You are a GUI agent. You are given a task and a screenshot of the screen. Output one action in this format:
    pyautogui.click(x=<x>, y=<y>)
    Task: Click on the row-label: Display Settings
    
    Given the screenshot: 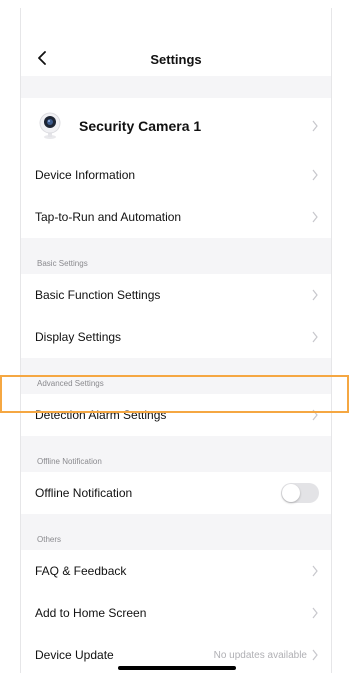 What is the action you would take?
    pyautogui.click(x=78, y=337)
    